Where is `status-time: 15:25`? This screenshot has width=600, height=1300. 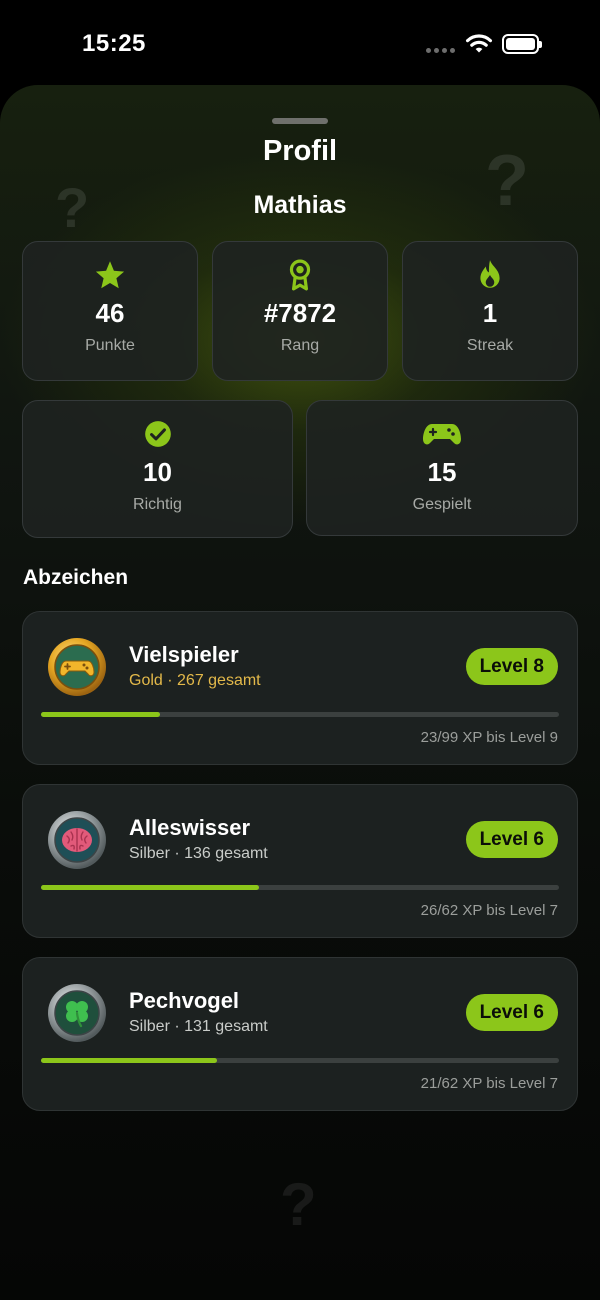
status-time: 15:25 is located at coordinates (114, 43).